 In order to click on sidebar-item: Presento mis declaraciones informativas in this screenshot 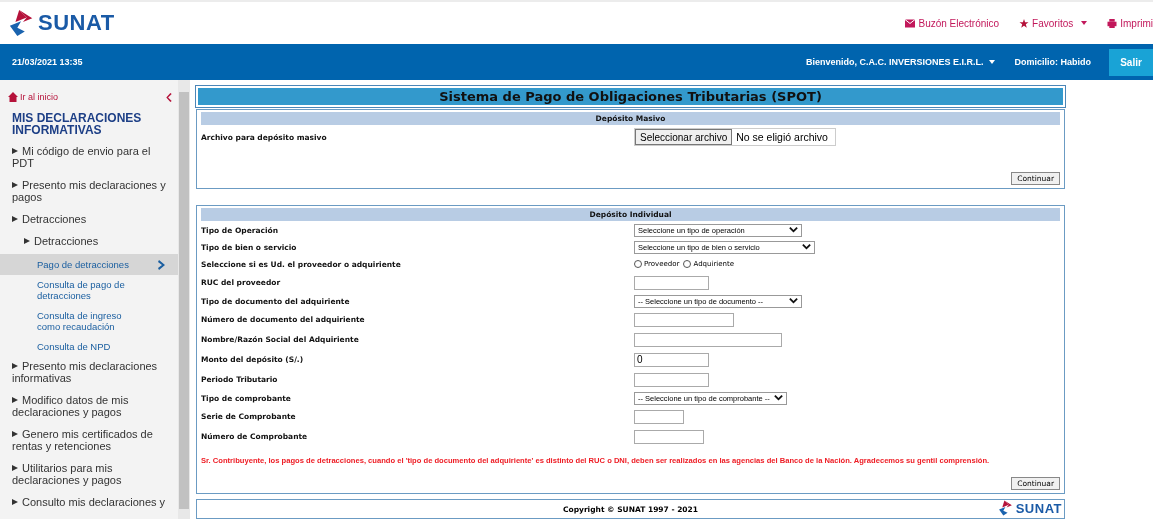, I will do `click(89, 374)`.